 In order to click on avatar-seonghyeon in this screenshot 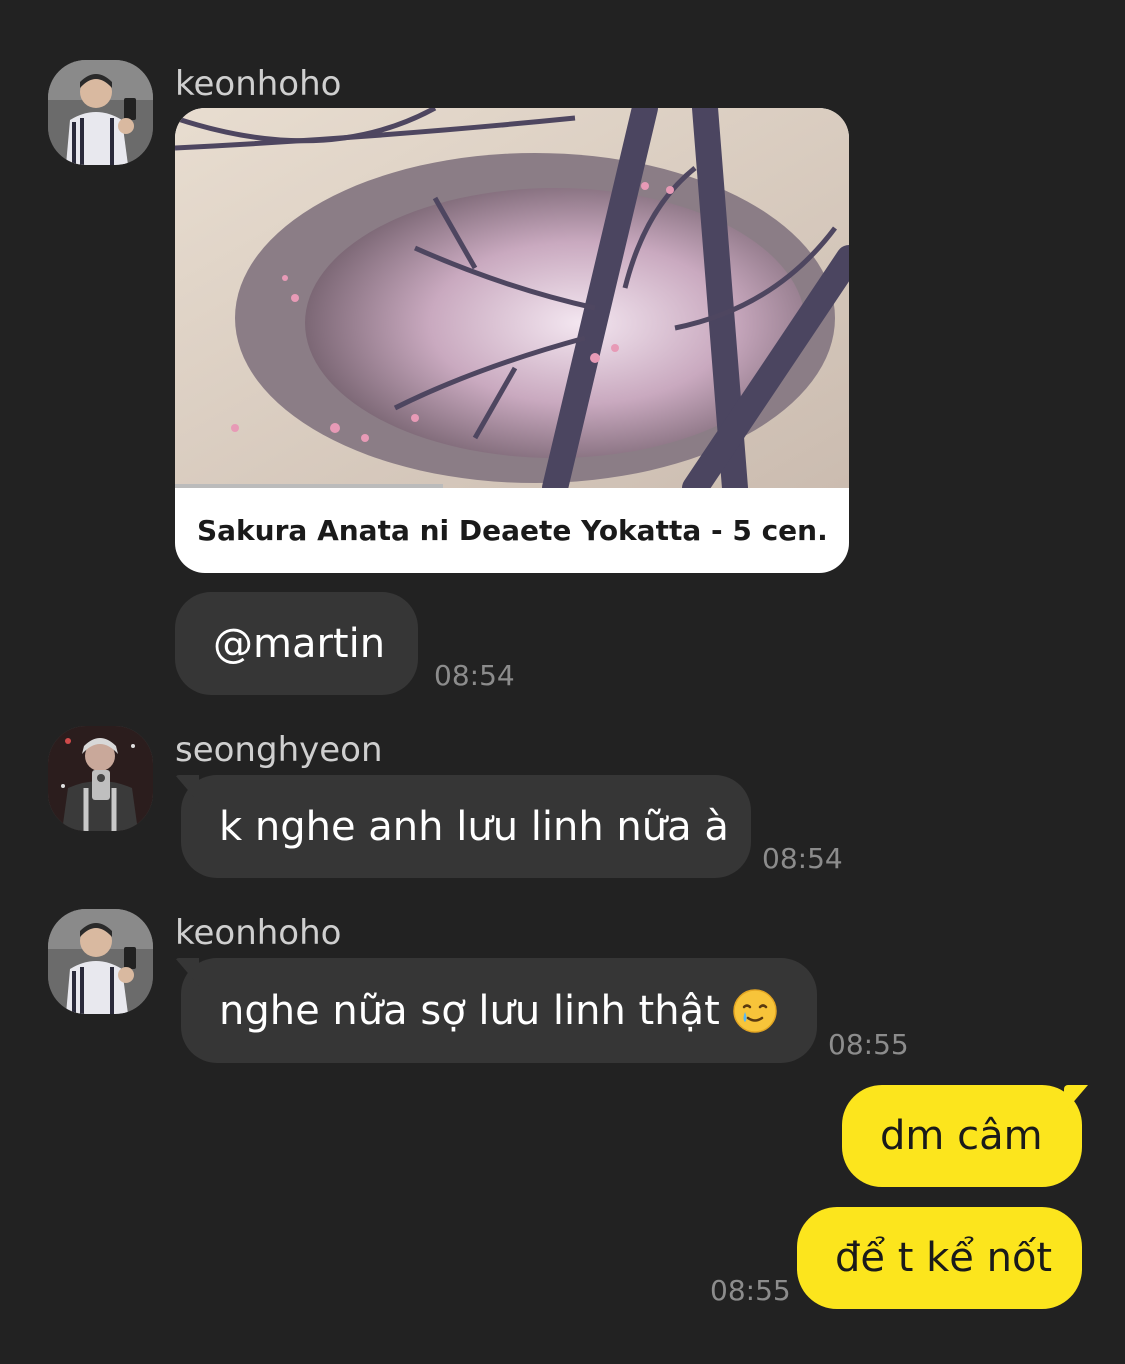, I will do `click(100, 778)`.